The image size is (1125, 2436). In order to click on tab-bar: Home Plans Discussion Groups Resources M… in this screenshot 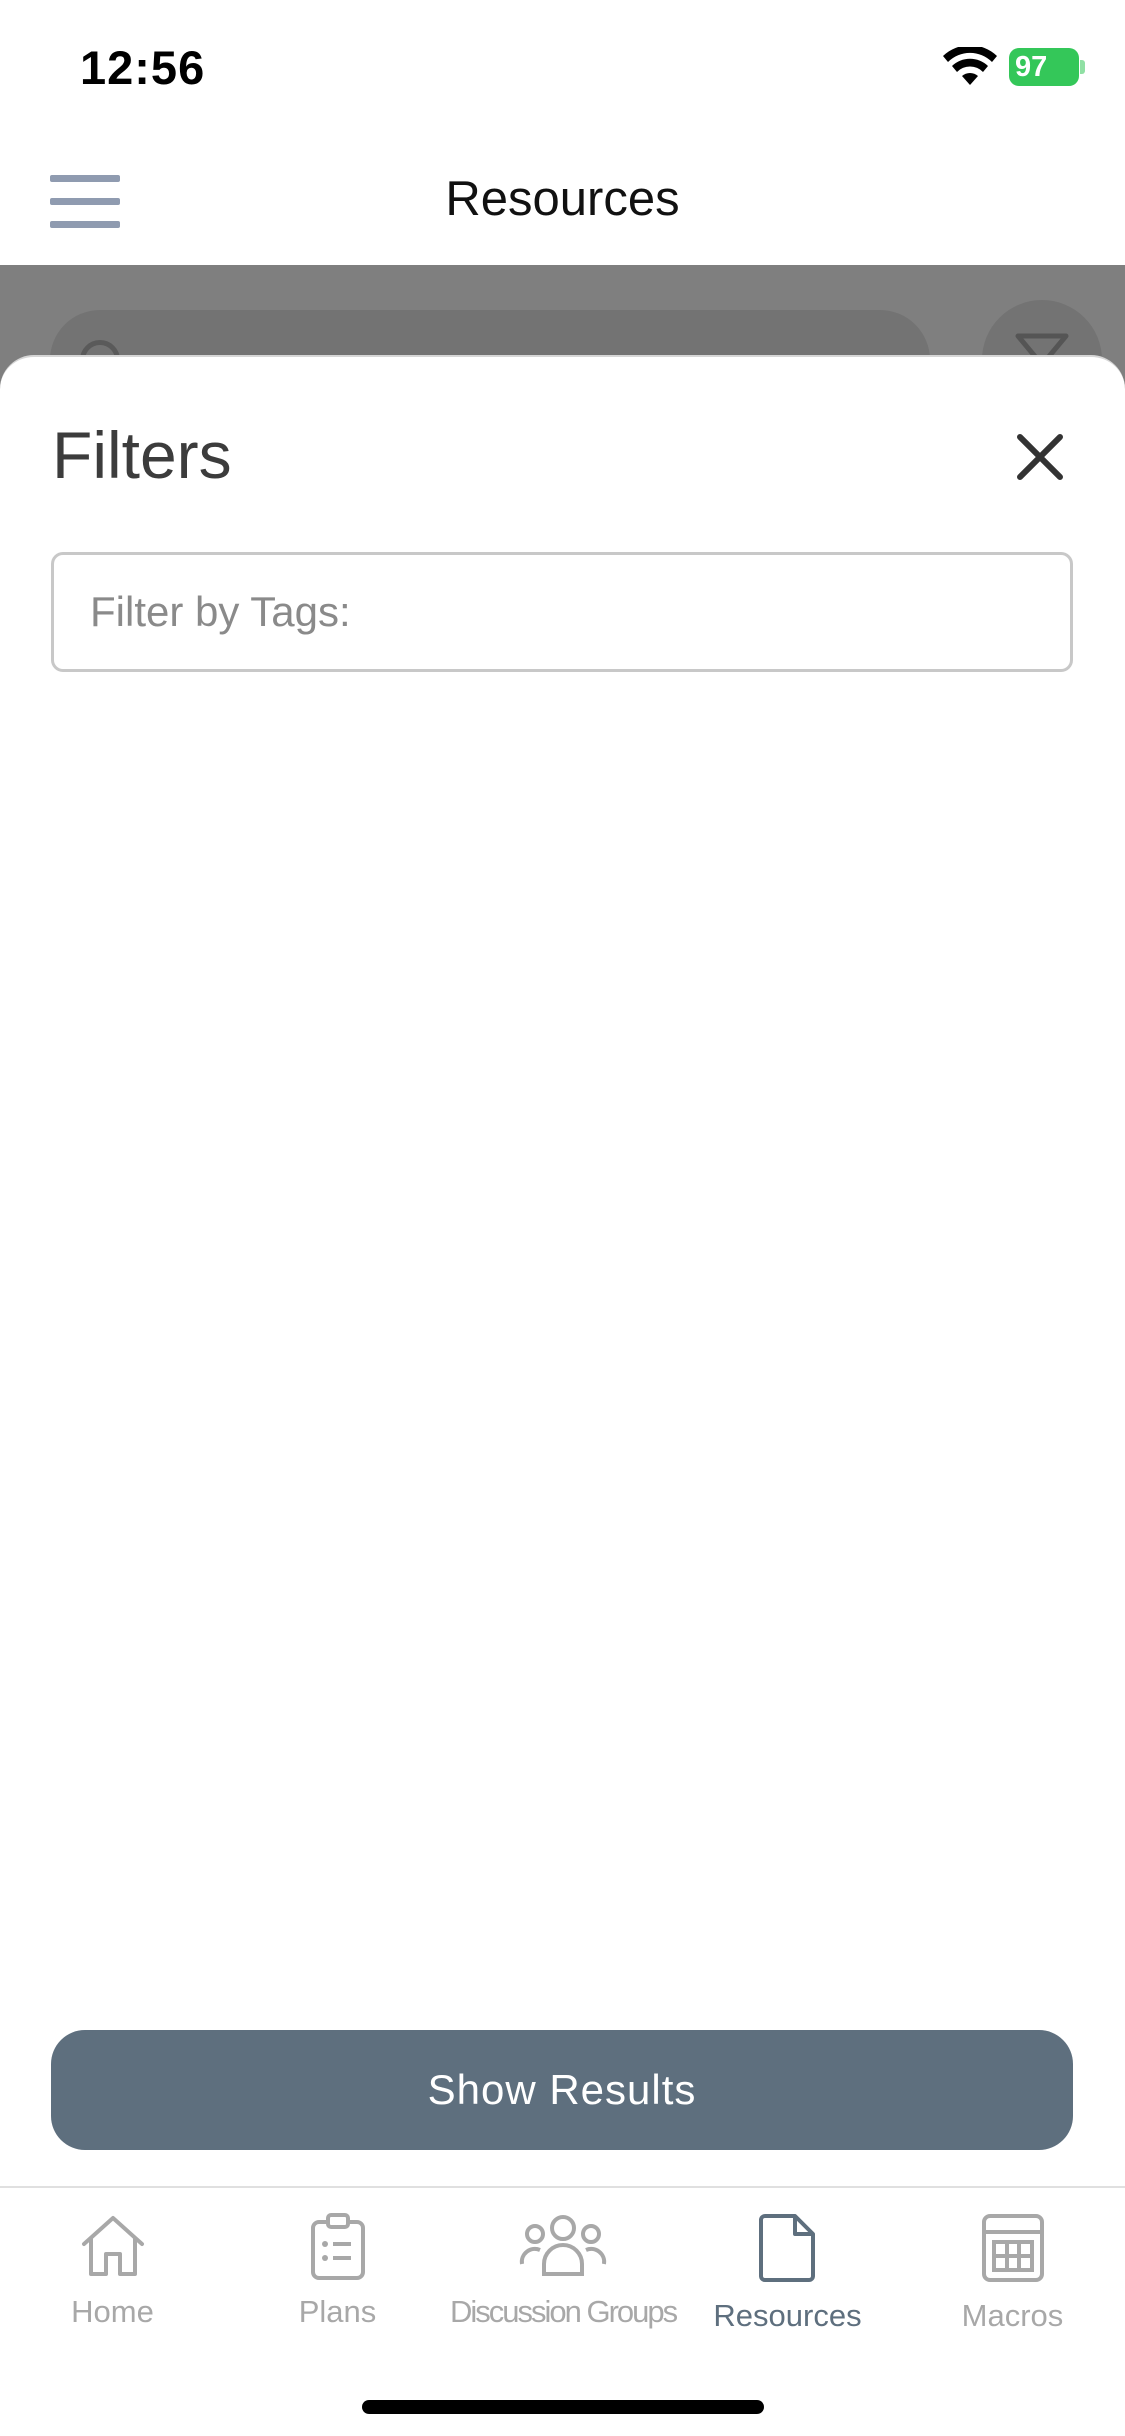, I will do `click(562, 2311)`.